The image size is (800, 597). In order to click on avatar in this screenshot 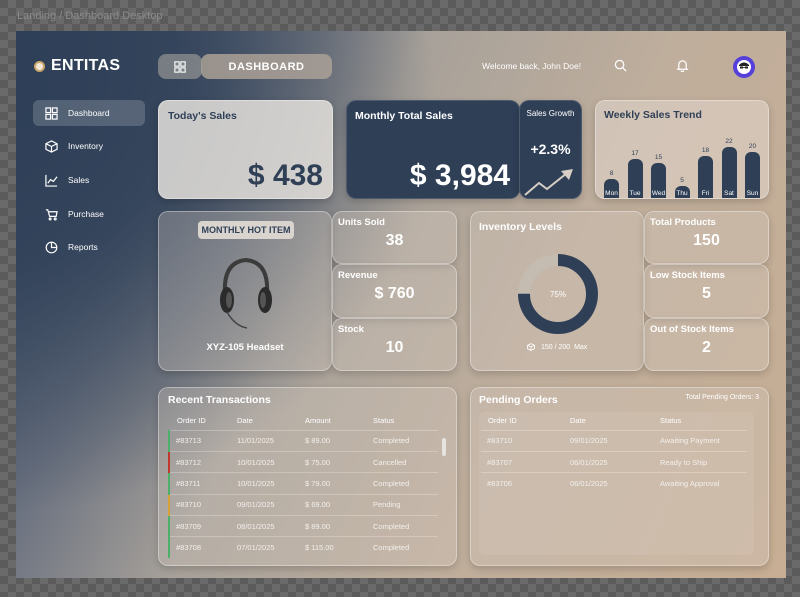, I will do `click(744, 67)`.